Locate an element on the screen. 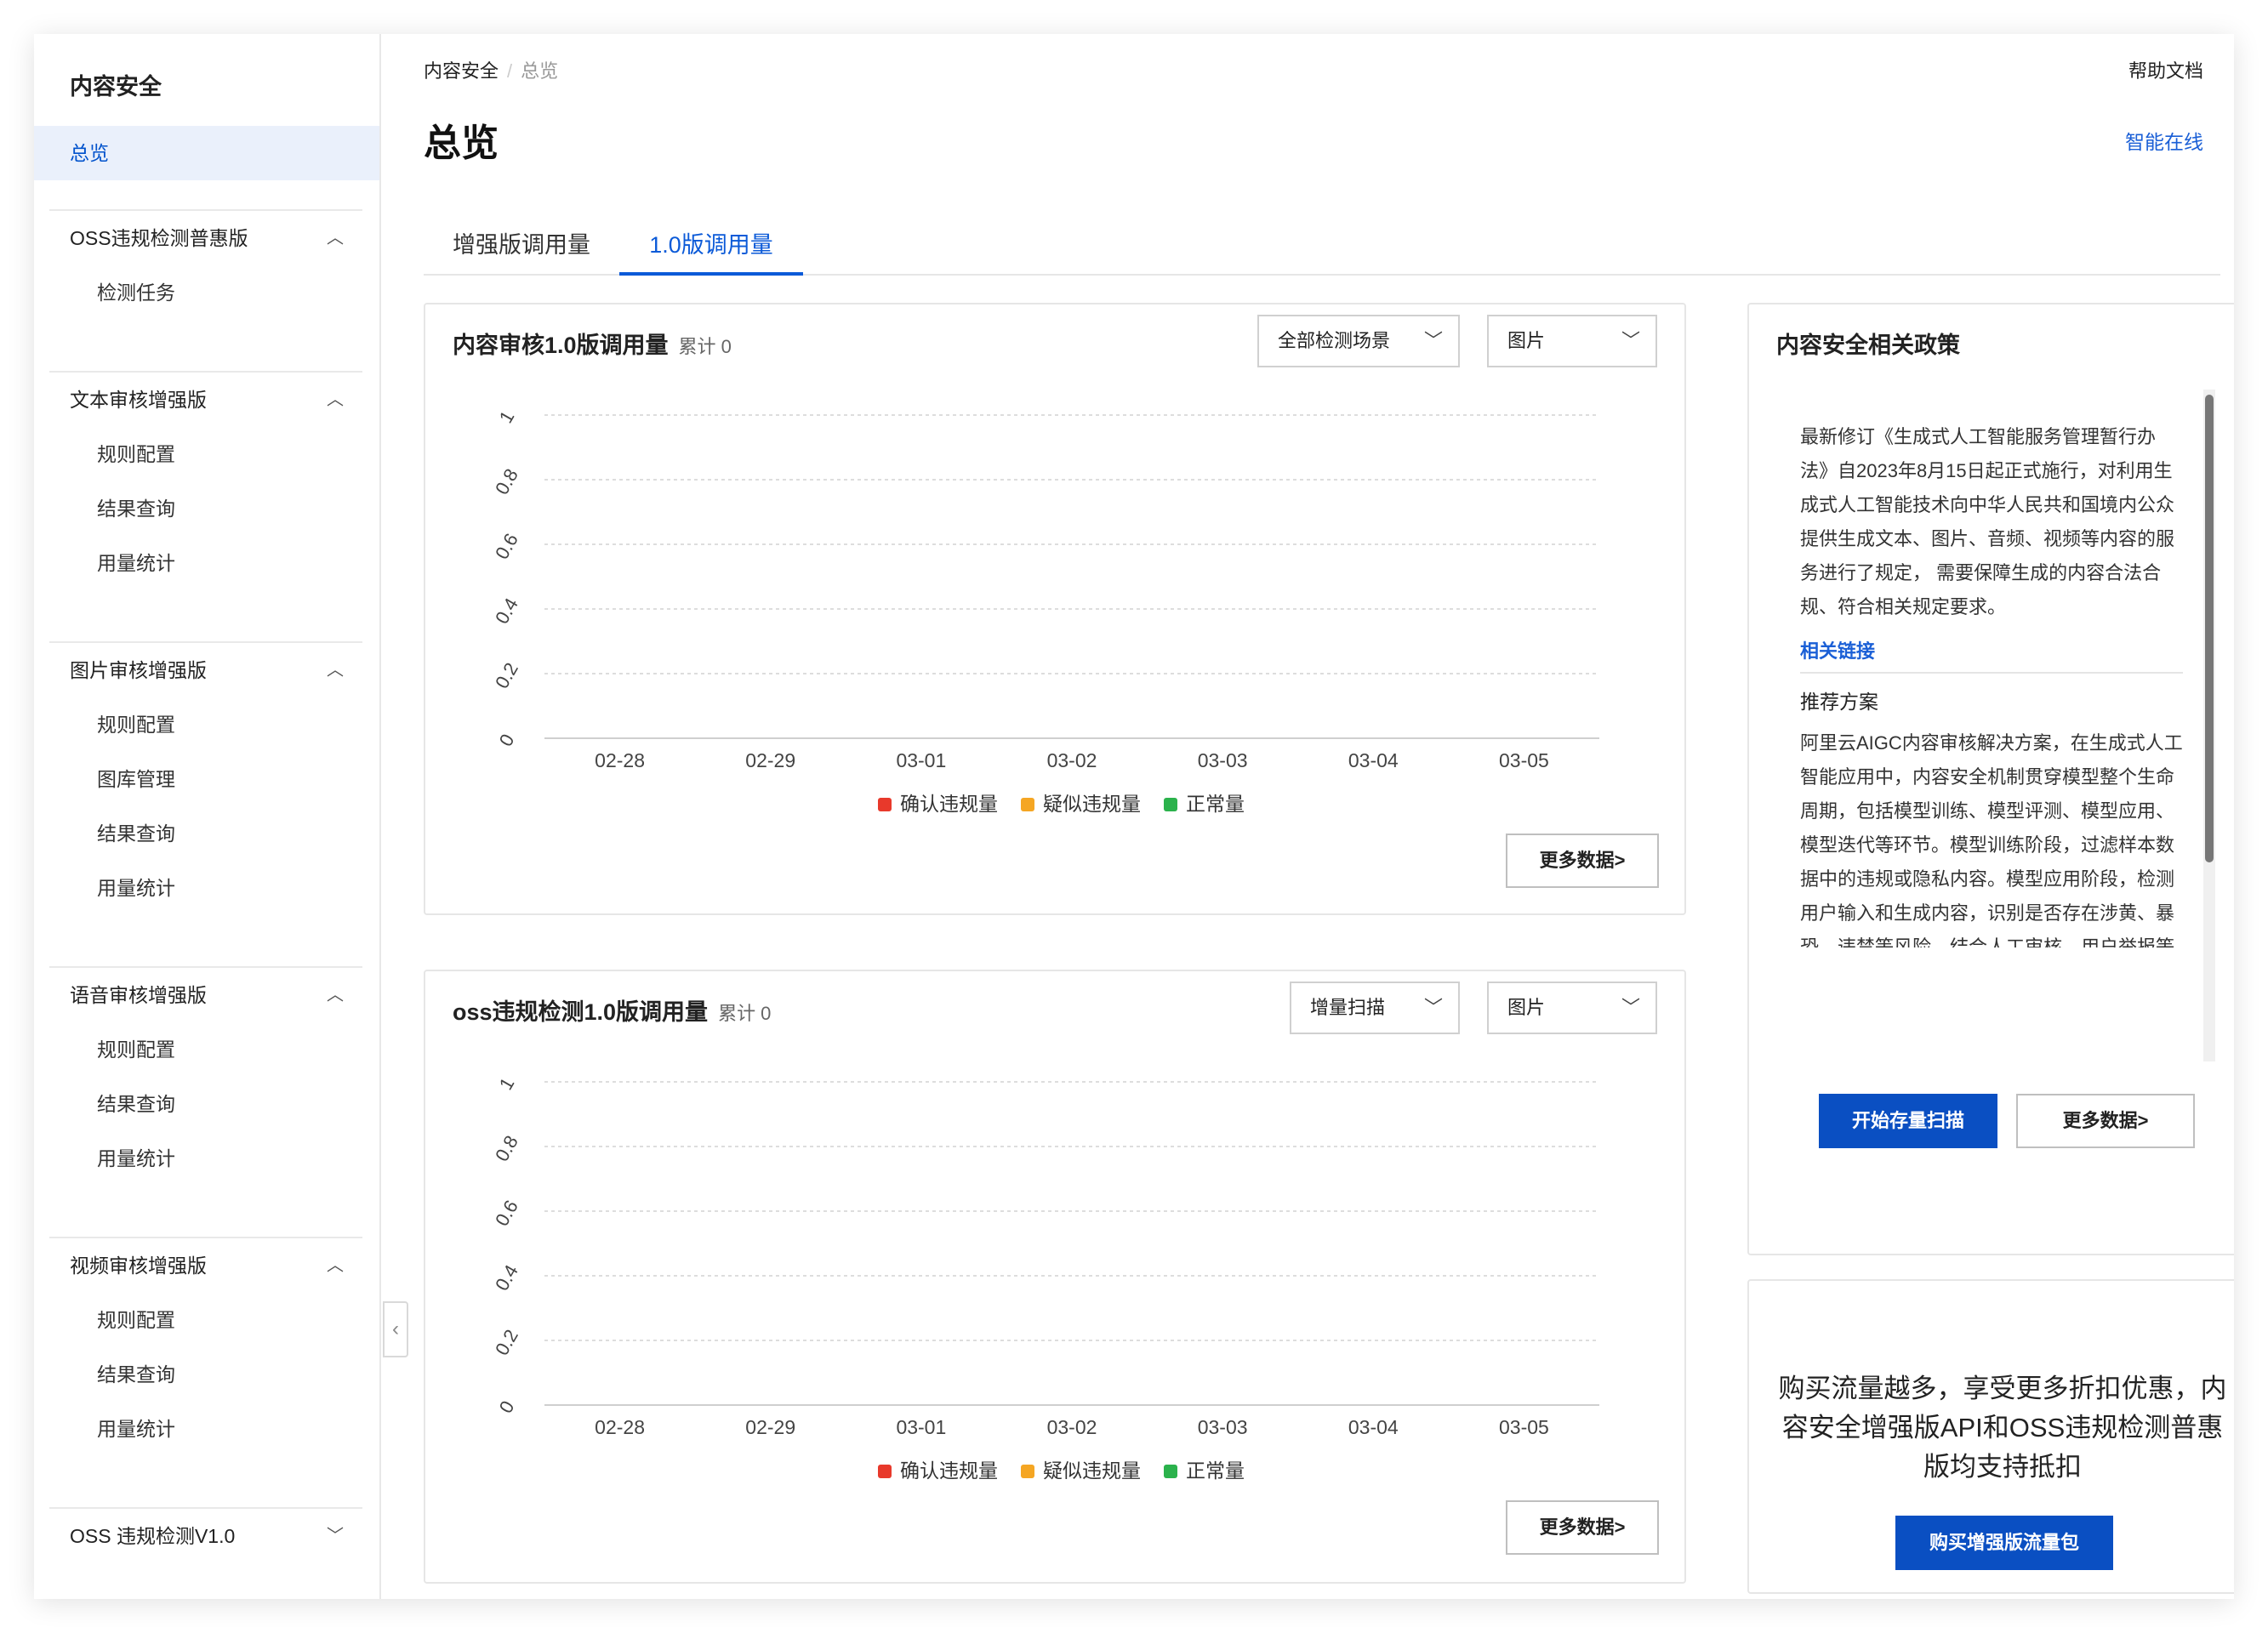  start-stock-scan-button: 开始存量扫描 is located at coordinates (1908, 1121).